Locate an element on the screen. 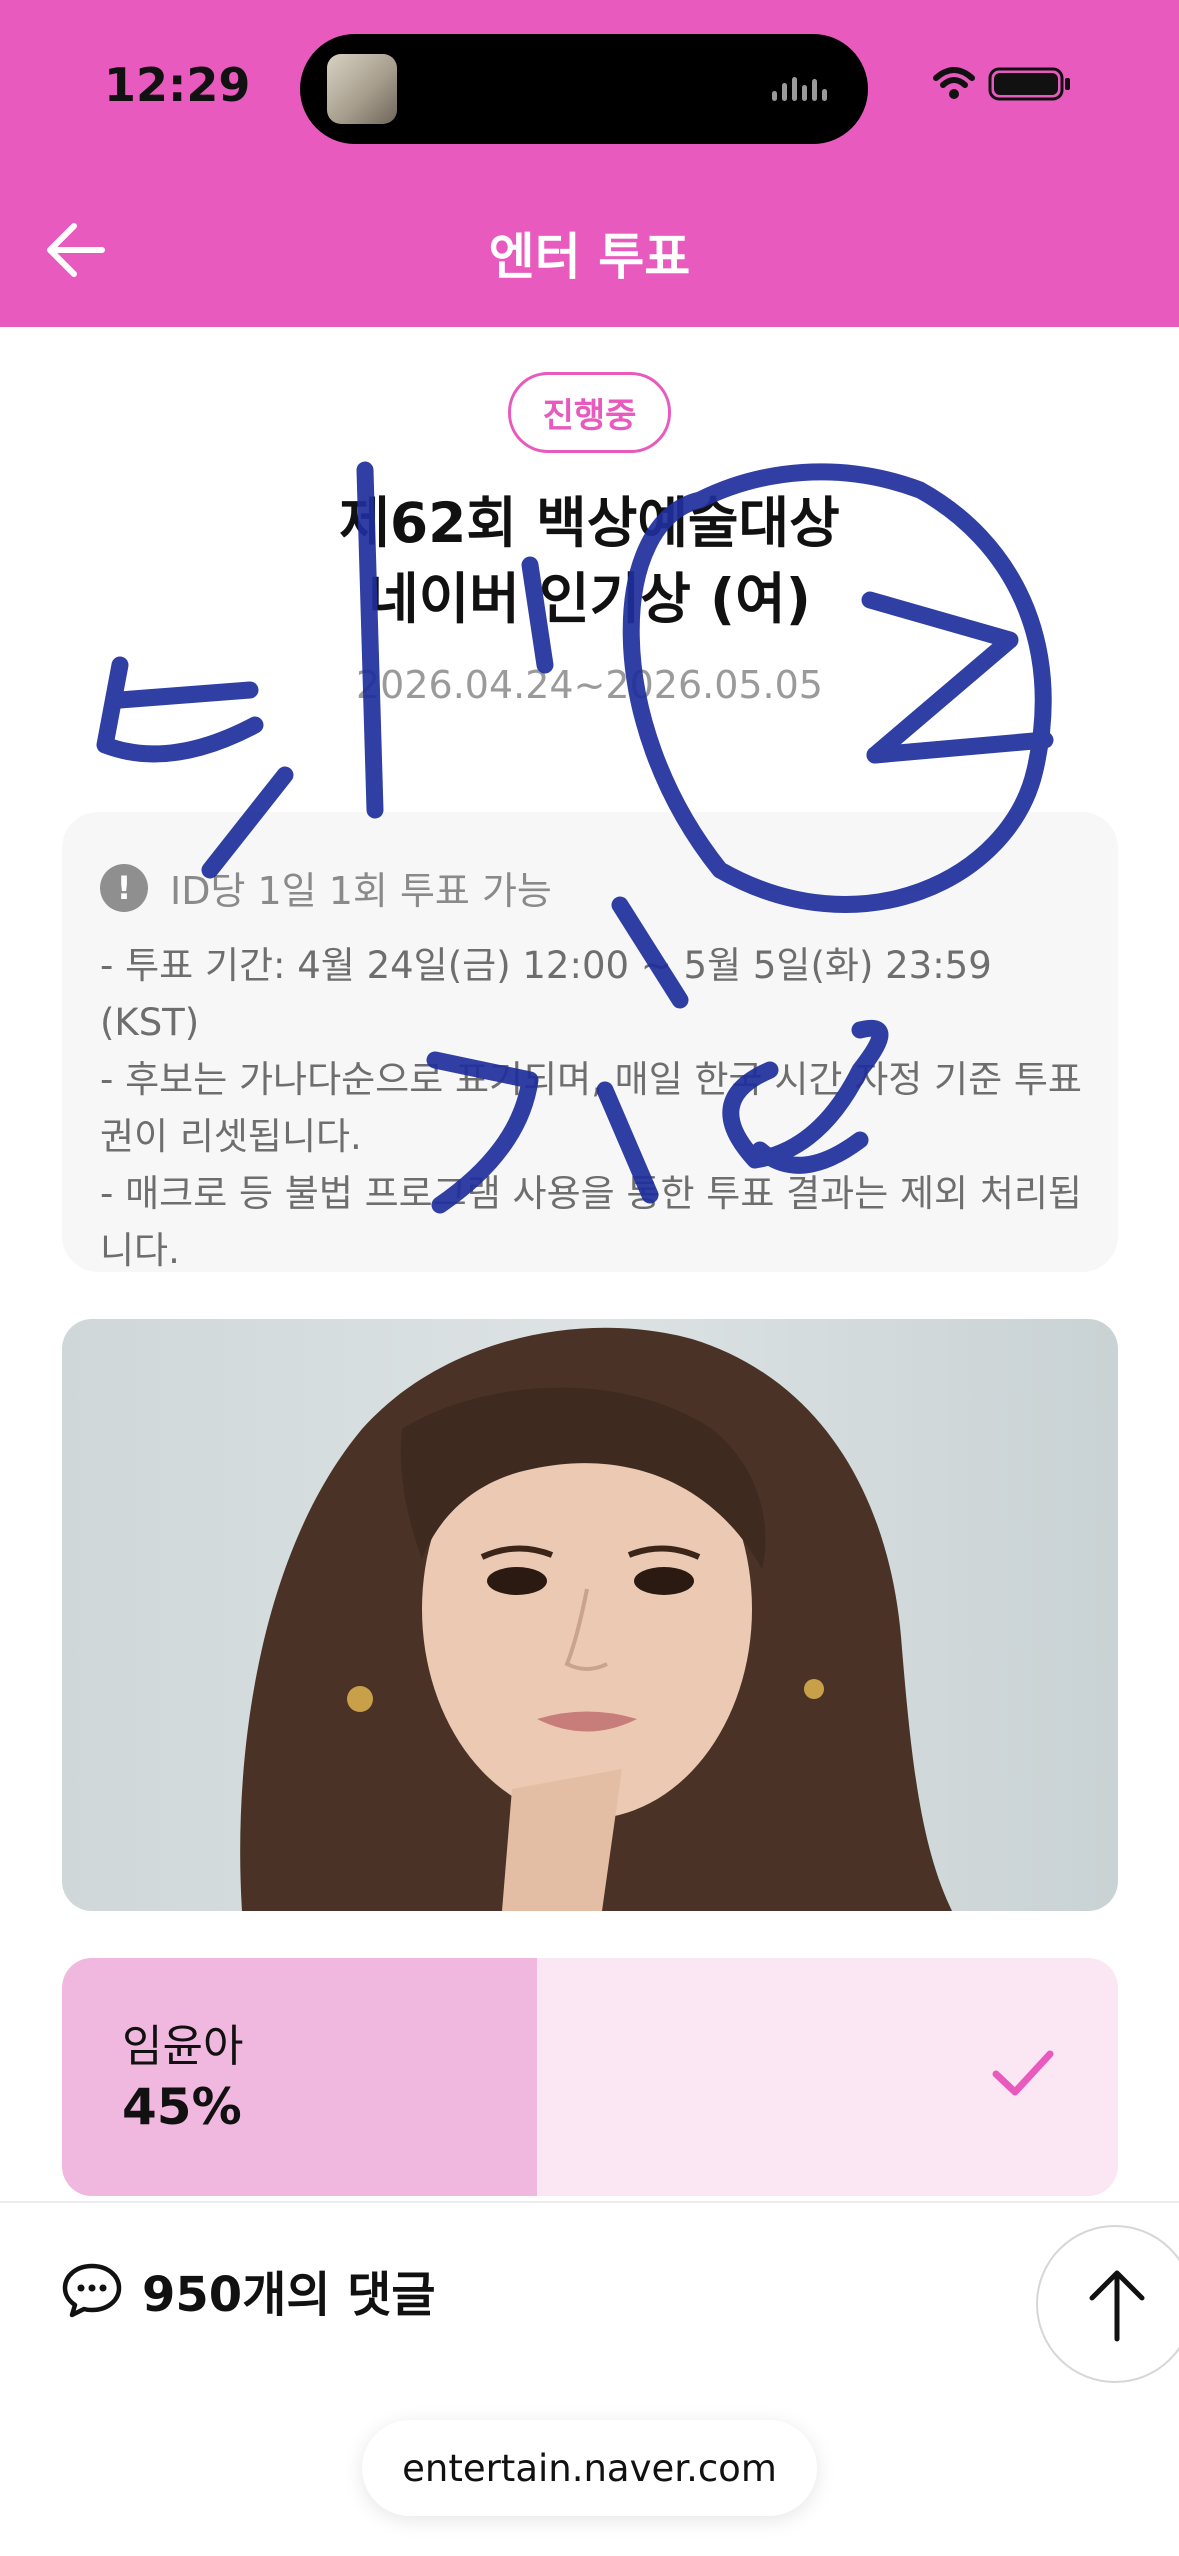 This screenshot has height=2556, width=1179. scroll-to-top-button is located at coordinates (1107, 2304).